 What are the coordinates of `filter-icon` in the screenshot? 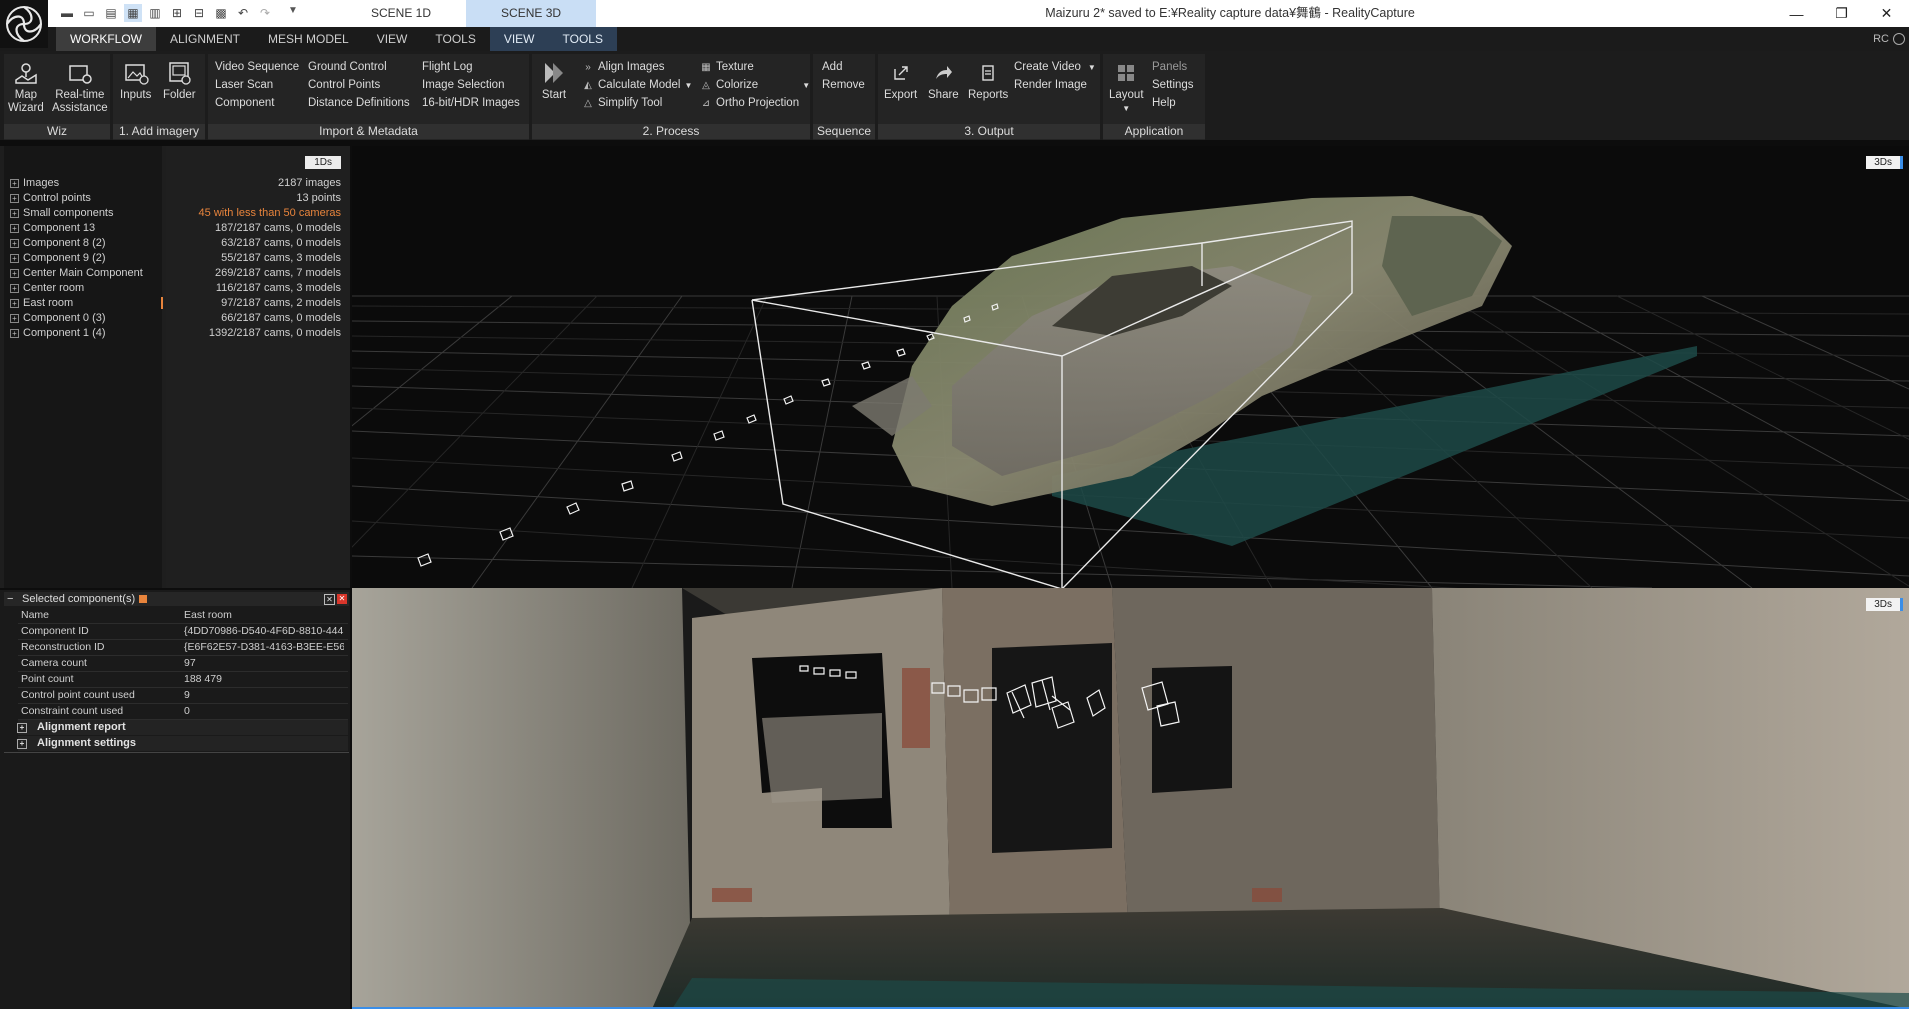 It's located at (143, 599).